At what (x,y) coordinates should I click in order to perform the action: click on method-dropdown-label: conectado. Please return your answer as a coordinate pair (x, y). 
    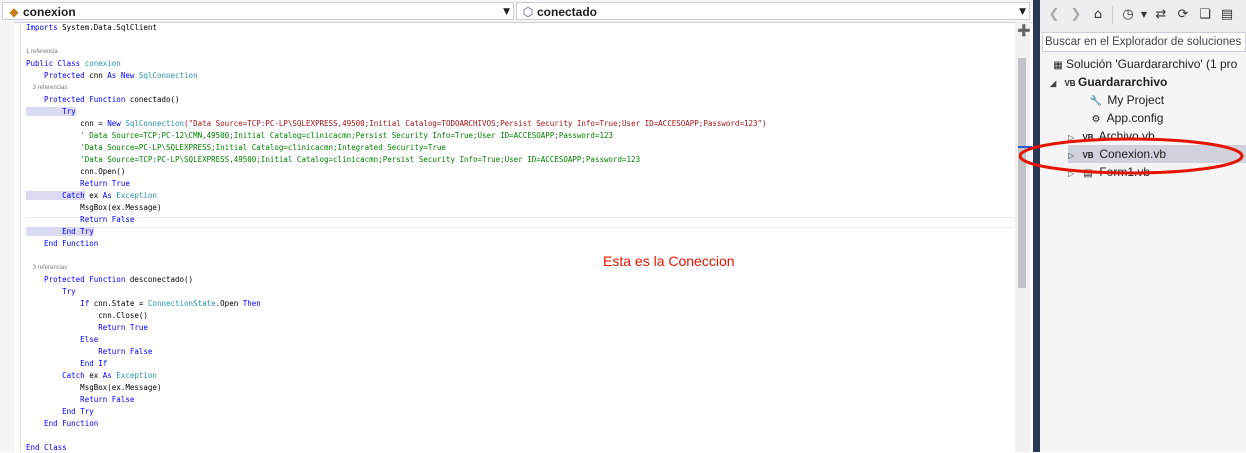
    Looking at the image, I should click on (567, 12).